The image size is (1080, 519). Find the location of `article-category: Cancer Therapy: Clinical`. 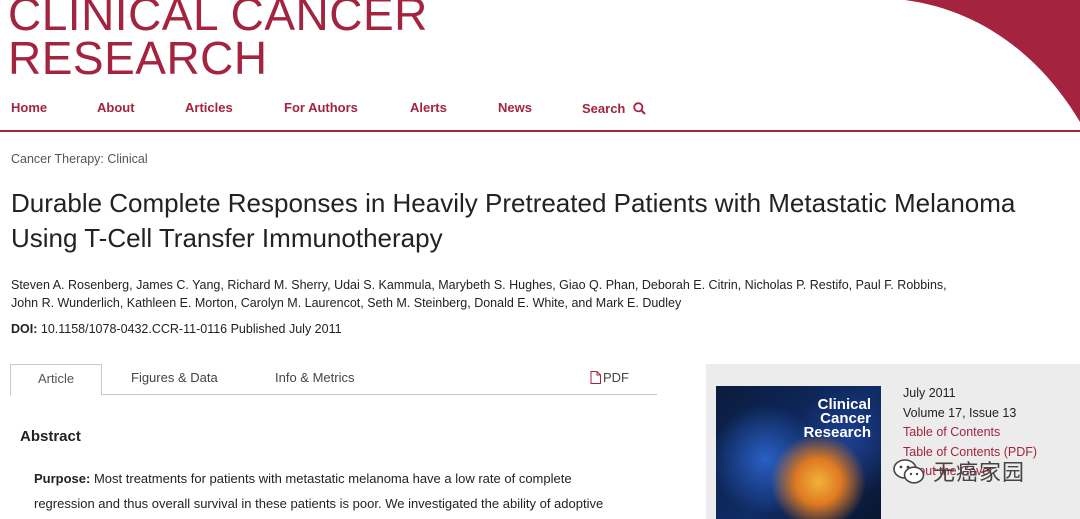

article-category: Cancer Therapy: Clinical is located at coordinates (79, 159).